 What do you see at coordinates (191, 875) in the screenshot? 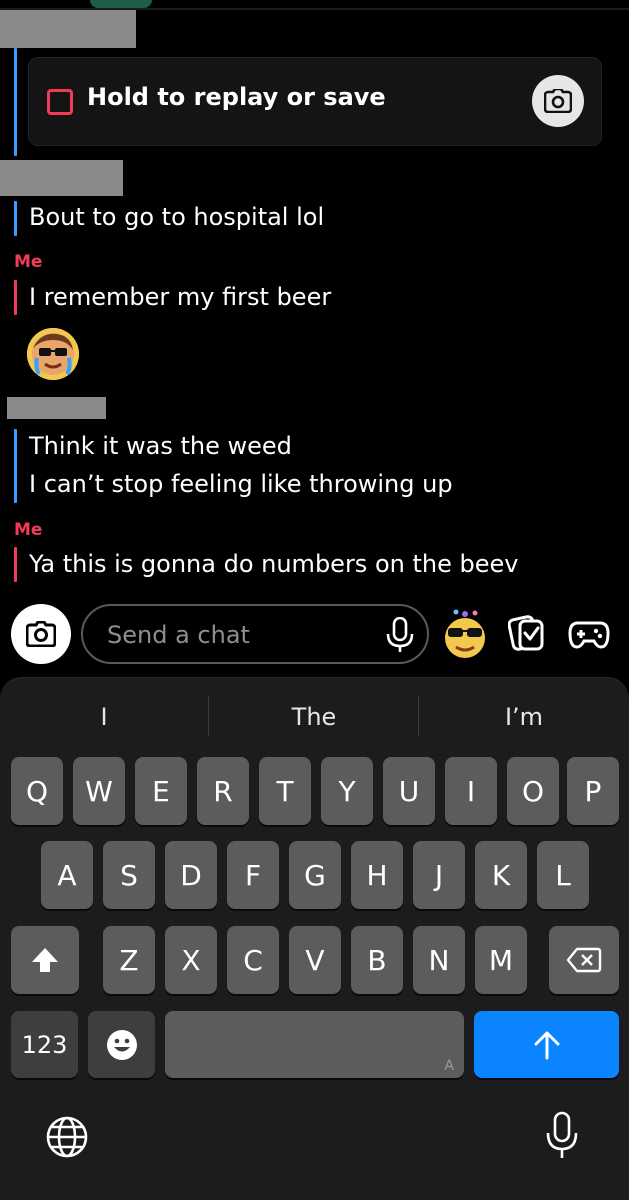
I see `key-d: D` at bounding box center [191, 875].